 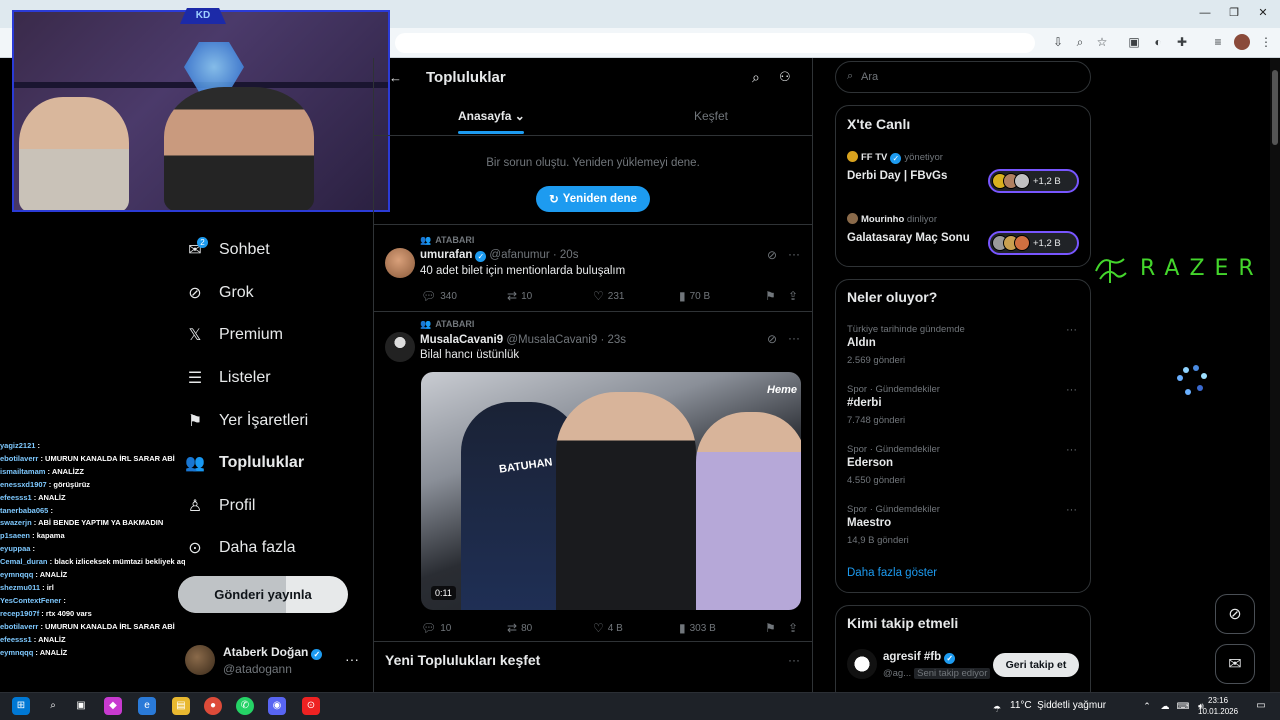 I want to click on chat-username: shezmu011, so click(x=20, y=587).